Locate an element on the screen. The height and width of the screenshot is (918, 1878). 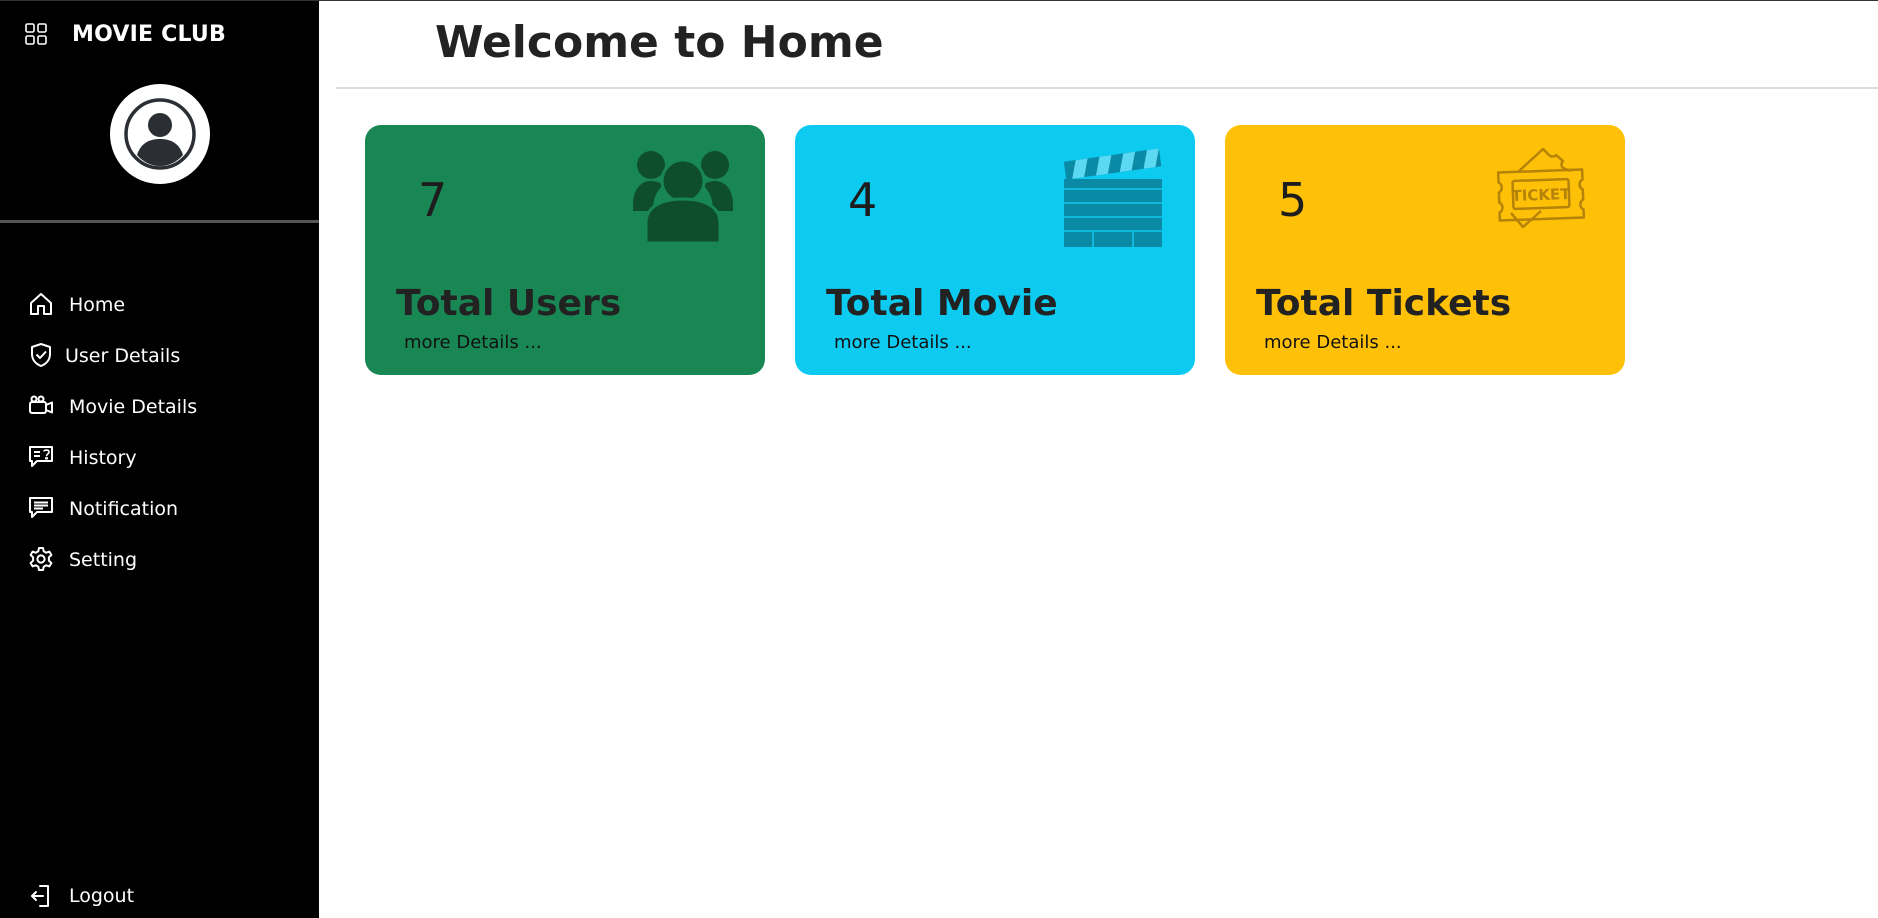
sidebar-item-label: Notification is located at coordinates (124, 508).